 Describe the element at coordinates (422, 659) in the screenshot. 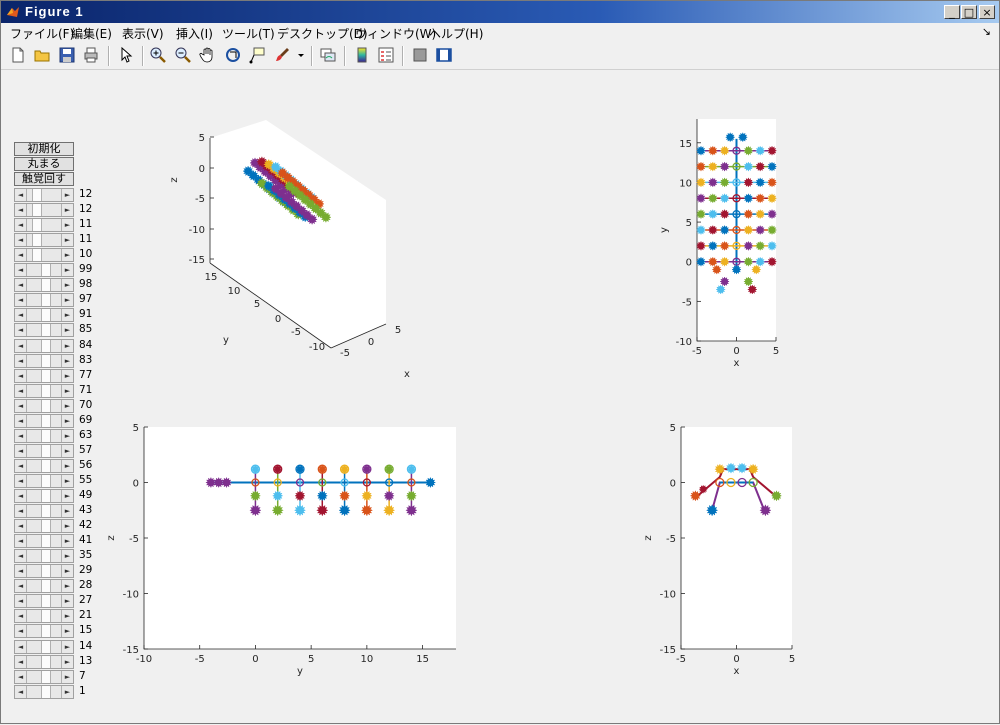

I see `x-tick-label: 15` at that location.